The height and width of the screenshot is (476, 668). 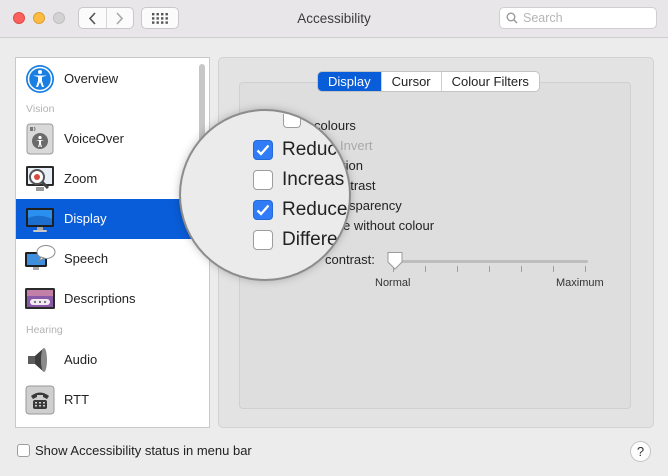 What do you see at coordinates (81, 178) in the screenshot?
I see `sidebar-item-label: Zoom` at bounding box center [81, 178].